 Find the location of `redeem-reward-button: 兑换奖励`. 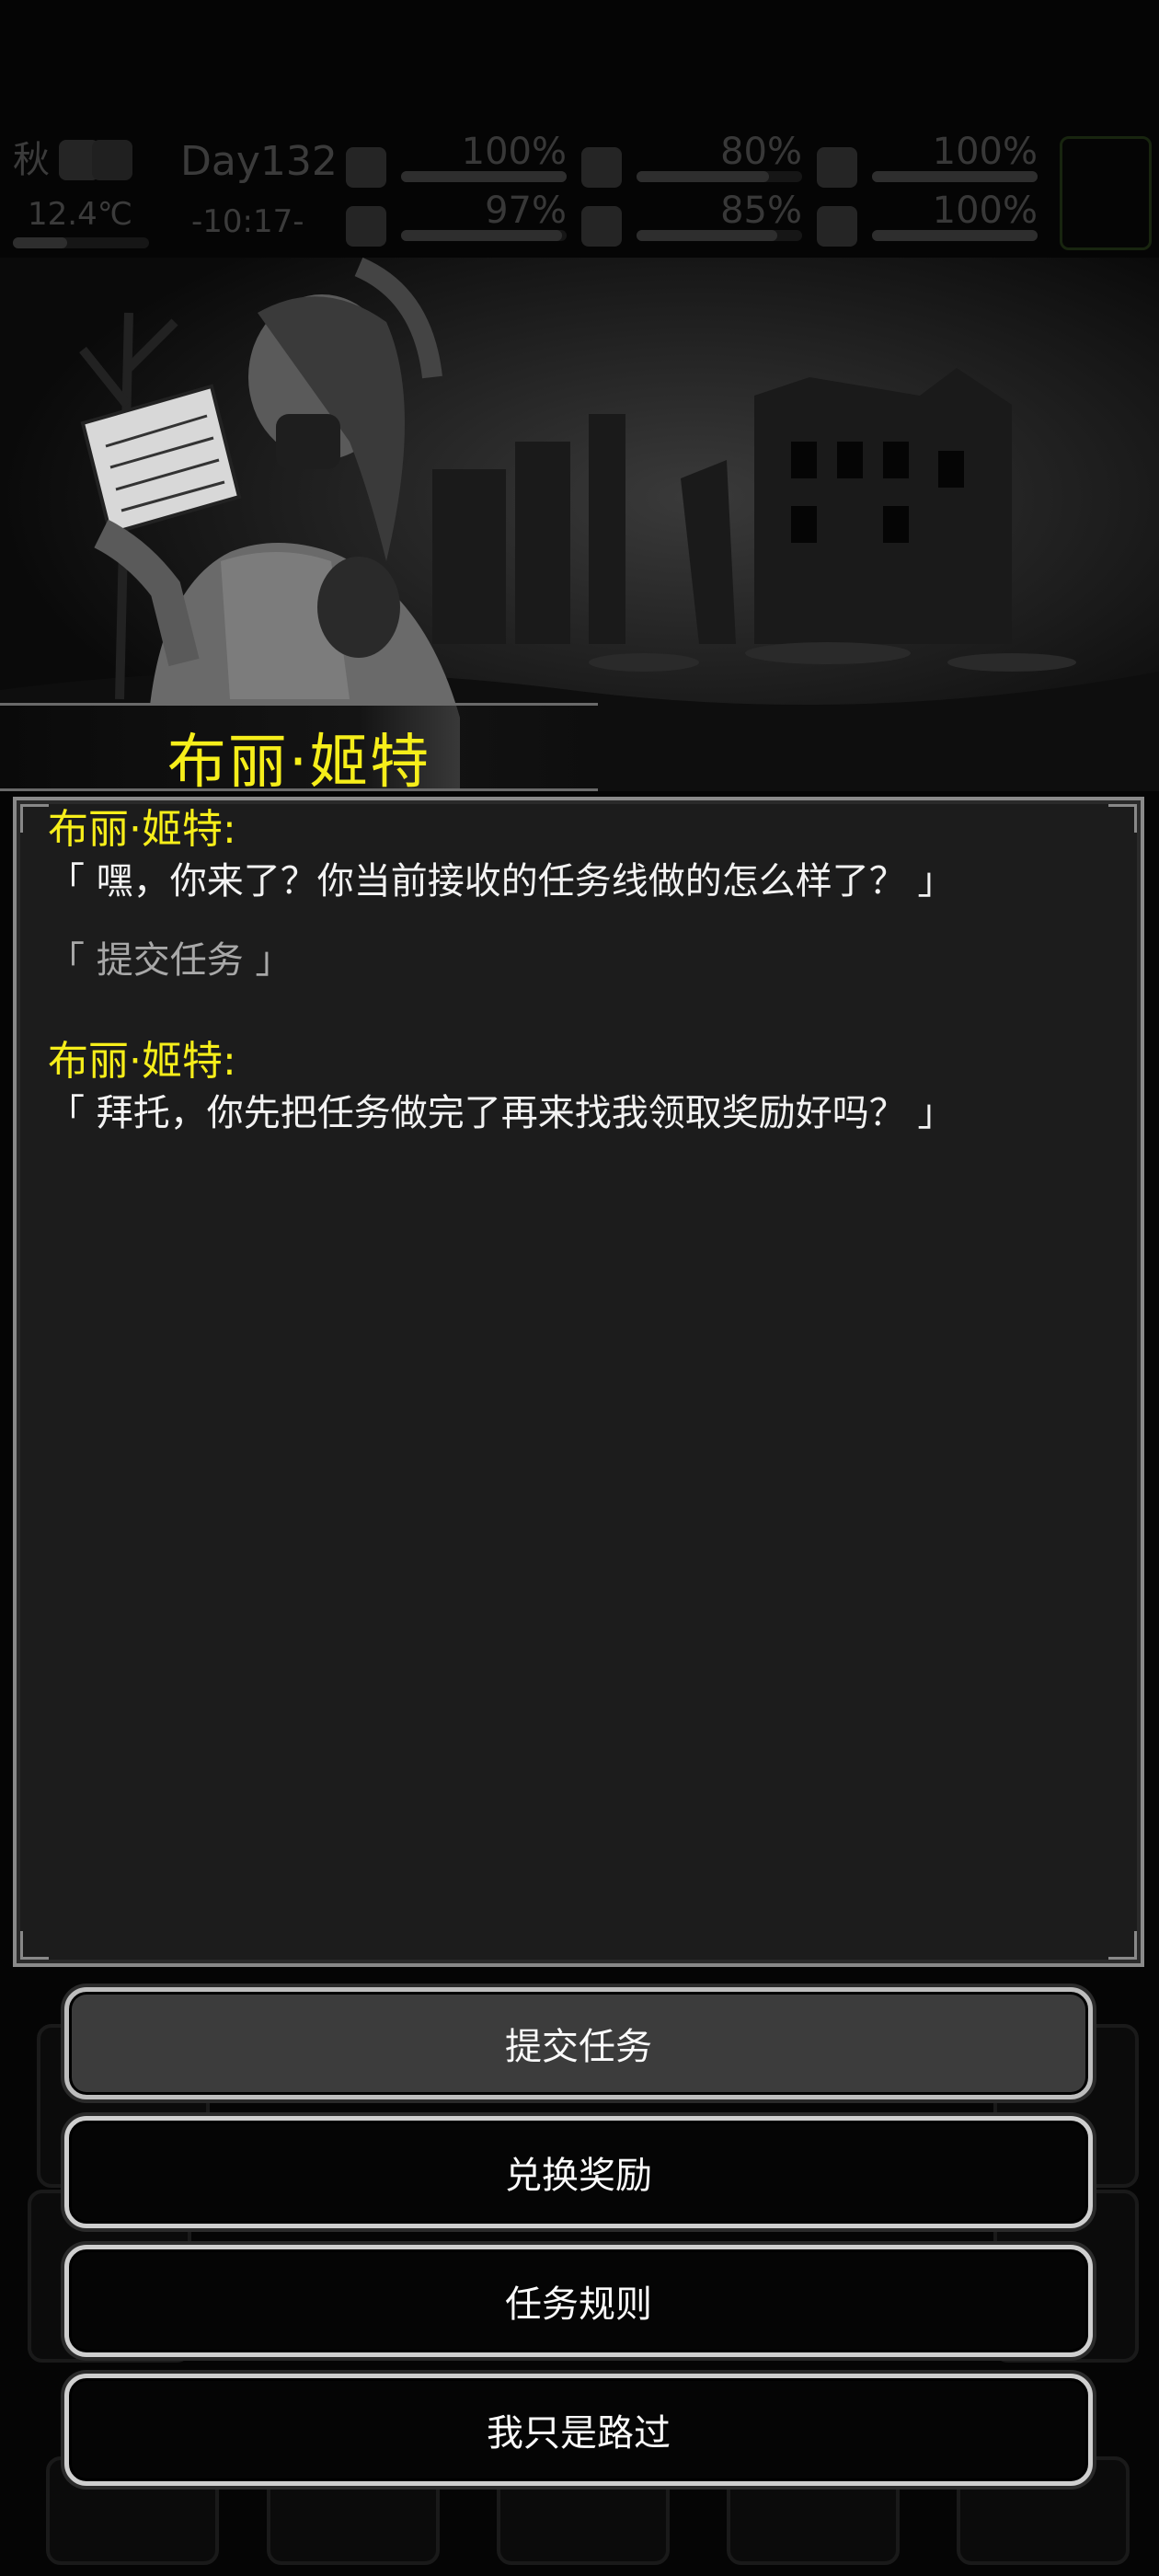

redeem-reward-button: 兑换奖励 is located at coordinates (578, 2172).